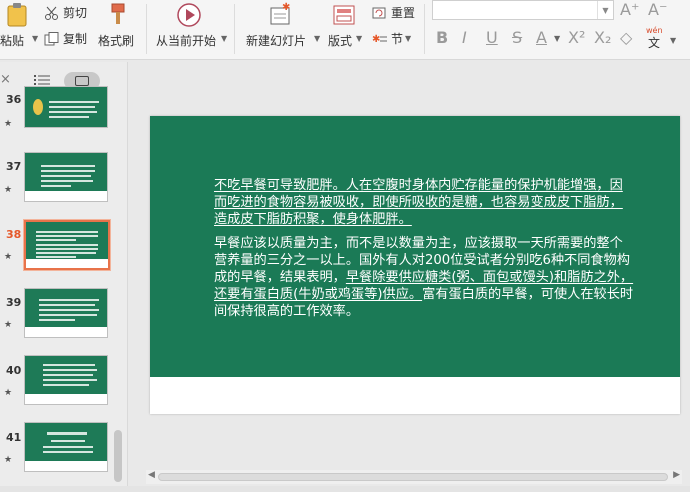 The height and width of the screenshot is (492, 690). What do you see at coordinates (116, 41) in the screenshot?
I see `format-painter-label: 格式刷` at bounding box center [116, 41].